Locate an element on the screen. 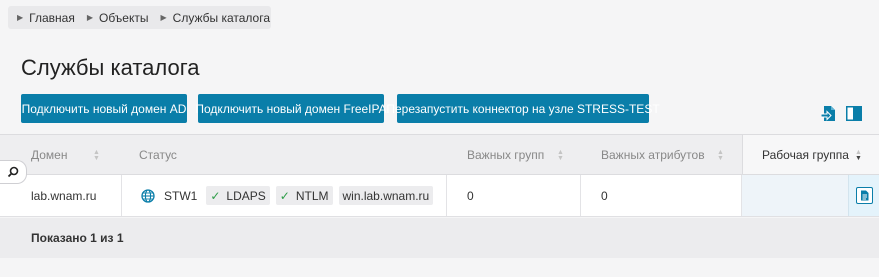 This screenshot has width=879, height=277. globe-icon is located at coordinates (148, 195).